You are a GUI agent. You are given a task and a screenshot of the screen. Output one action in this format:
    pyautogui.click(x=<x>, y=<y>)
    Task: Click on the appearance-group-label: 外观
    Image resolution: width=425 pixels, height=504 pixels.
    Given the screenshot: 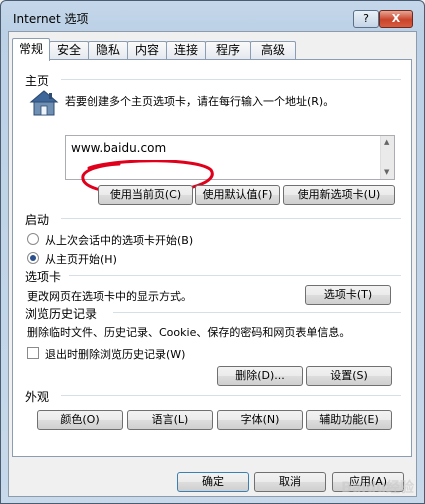 What is the action you would take?
    pyautogui.click(x=37, y=397)
    